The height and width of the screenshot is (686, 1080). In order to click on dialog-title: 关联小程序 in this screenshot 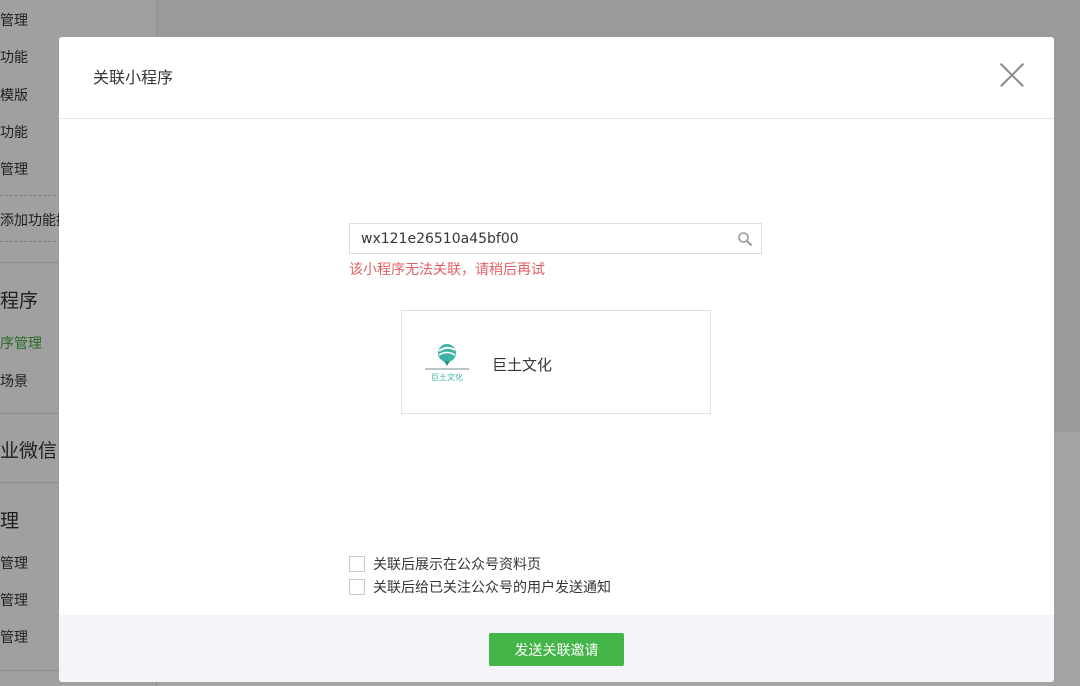, I will do `click(133, 77)`.